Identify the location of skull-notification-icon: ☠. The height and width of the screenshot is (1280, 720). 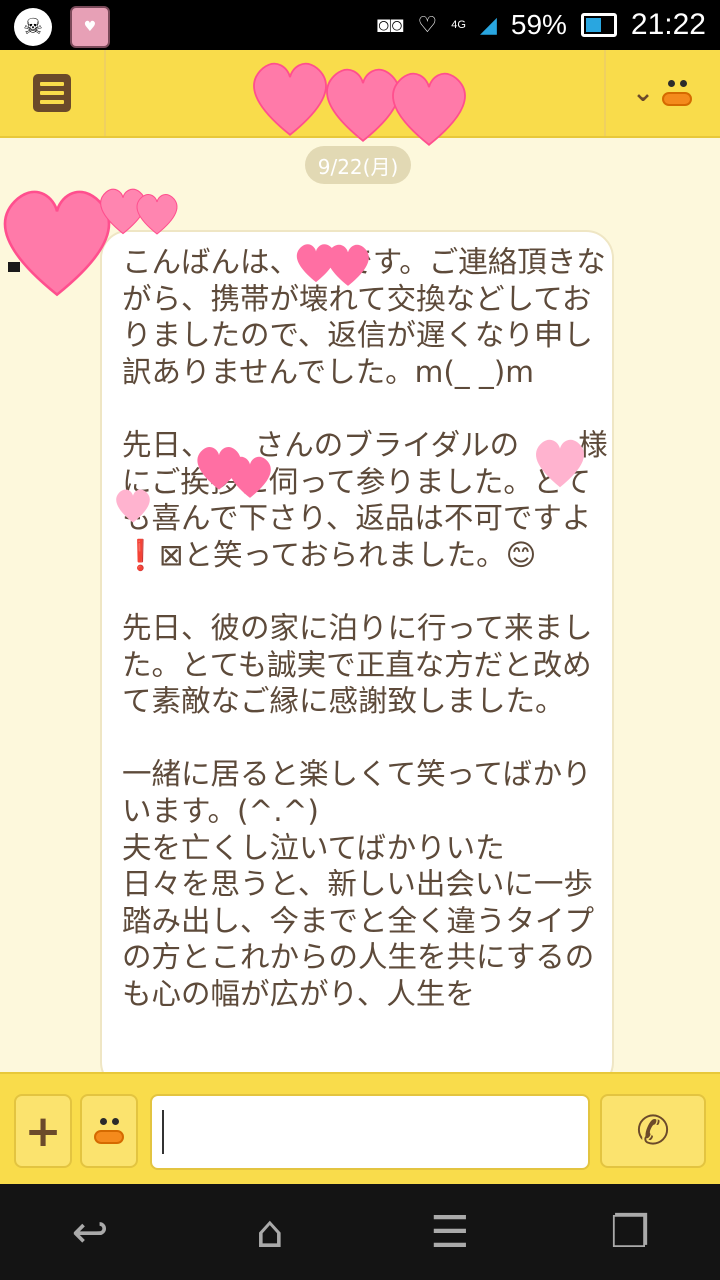
(33, 27).